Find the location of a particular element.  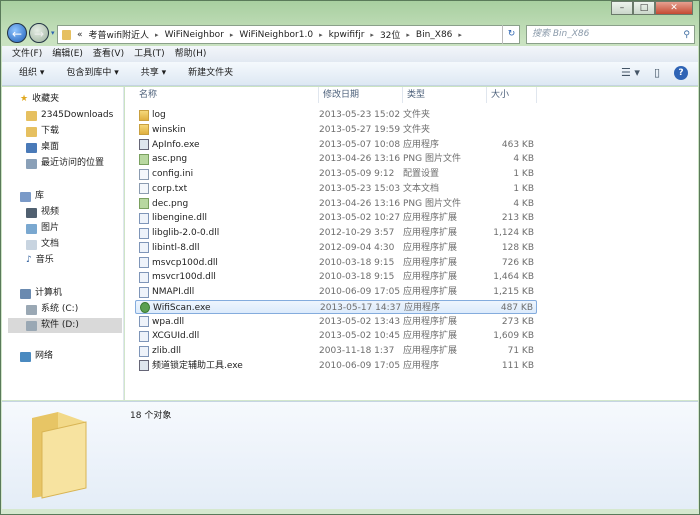

file-name-text: WifiScan.exe is located at coordinates (182, 307).